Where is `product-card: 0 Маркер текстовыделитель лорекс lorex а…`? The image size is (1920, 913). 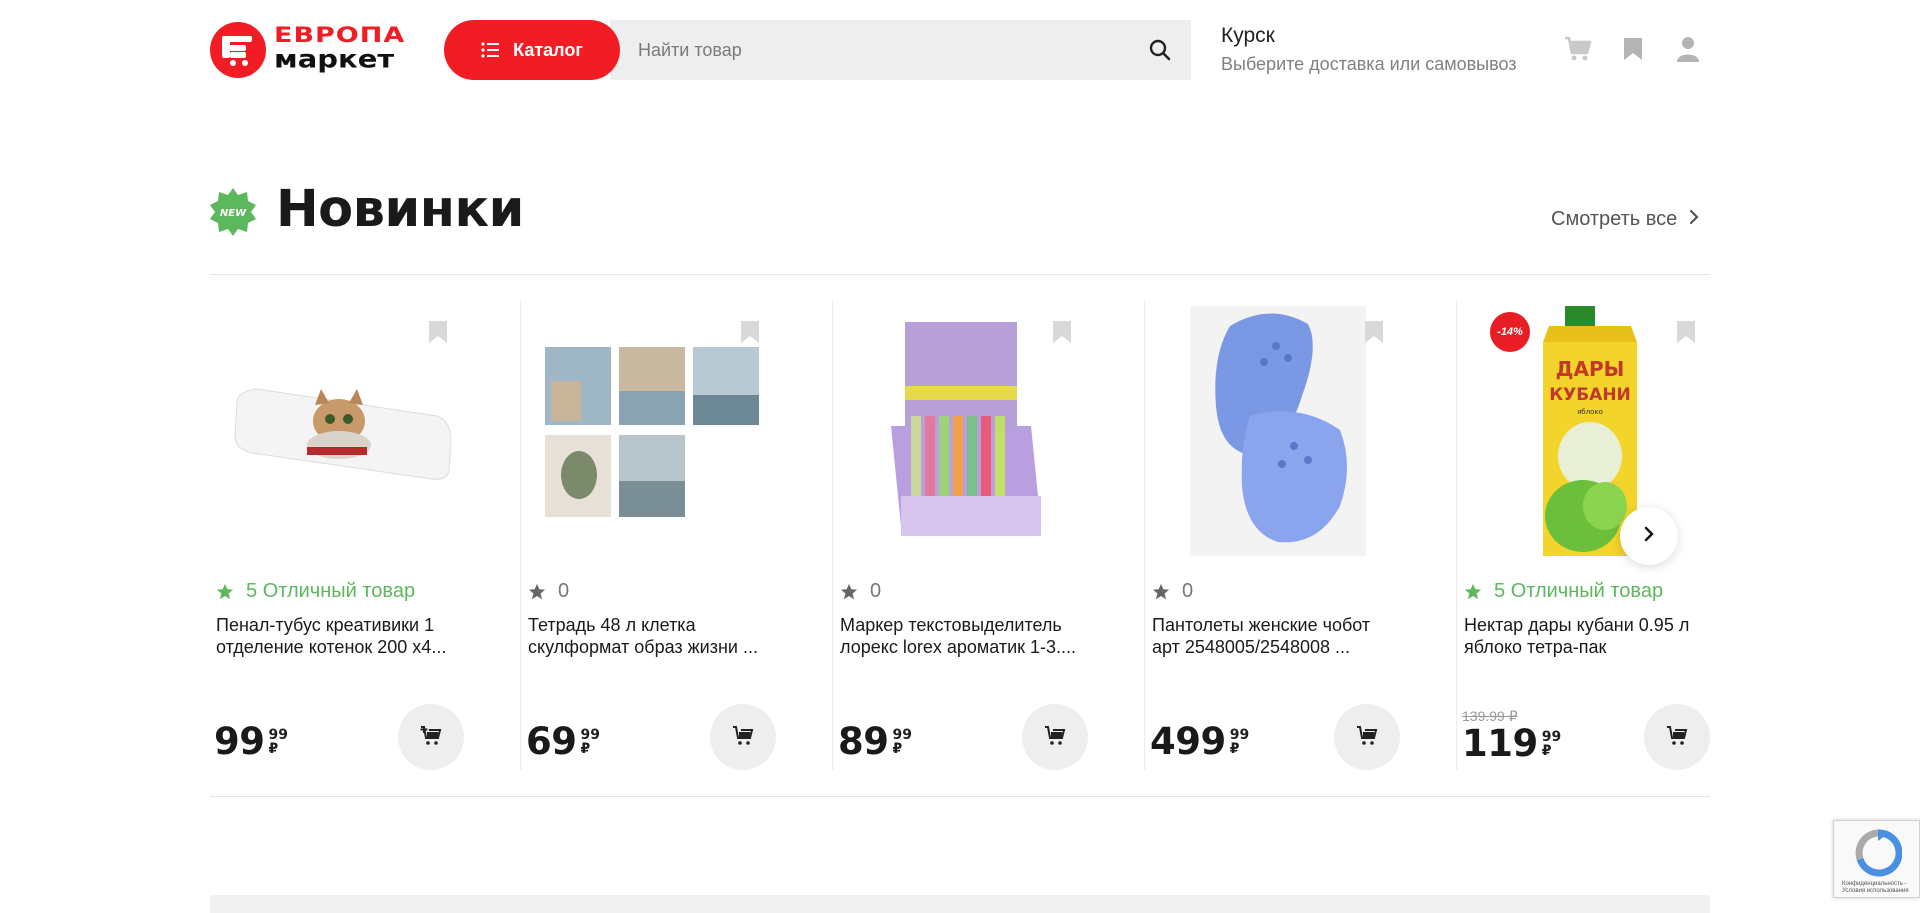 product-card: 0 Маркер текстовыделитель лорекс lorex а… is located at coordinates (989, 535).